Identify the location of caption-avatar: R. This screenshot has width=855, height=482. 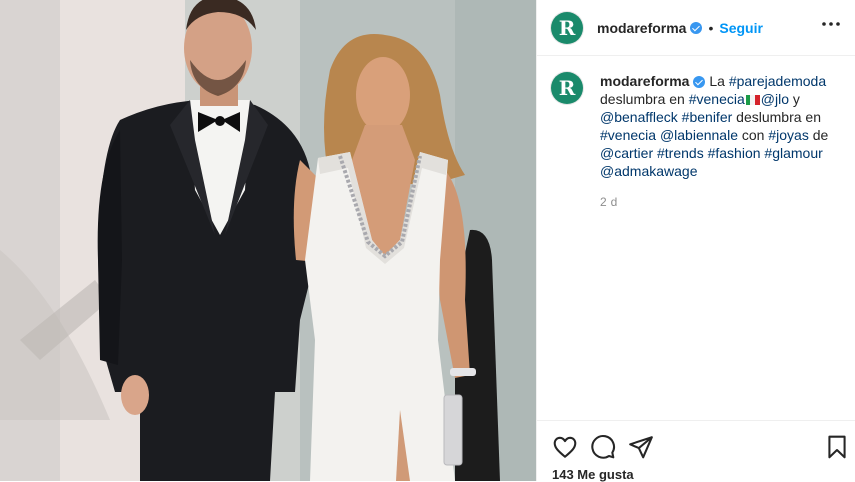
(567, 88).